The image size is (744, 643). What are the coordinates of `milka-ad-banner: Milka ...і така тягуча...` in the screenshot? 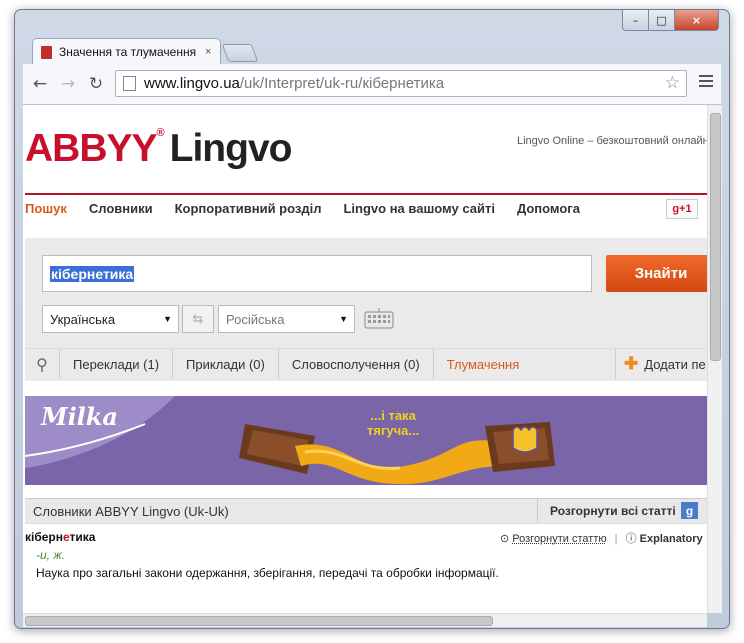 It's located at (366, 440).